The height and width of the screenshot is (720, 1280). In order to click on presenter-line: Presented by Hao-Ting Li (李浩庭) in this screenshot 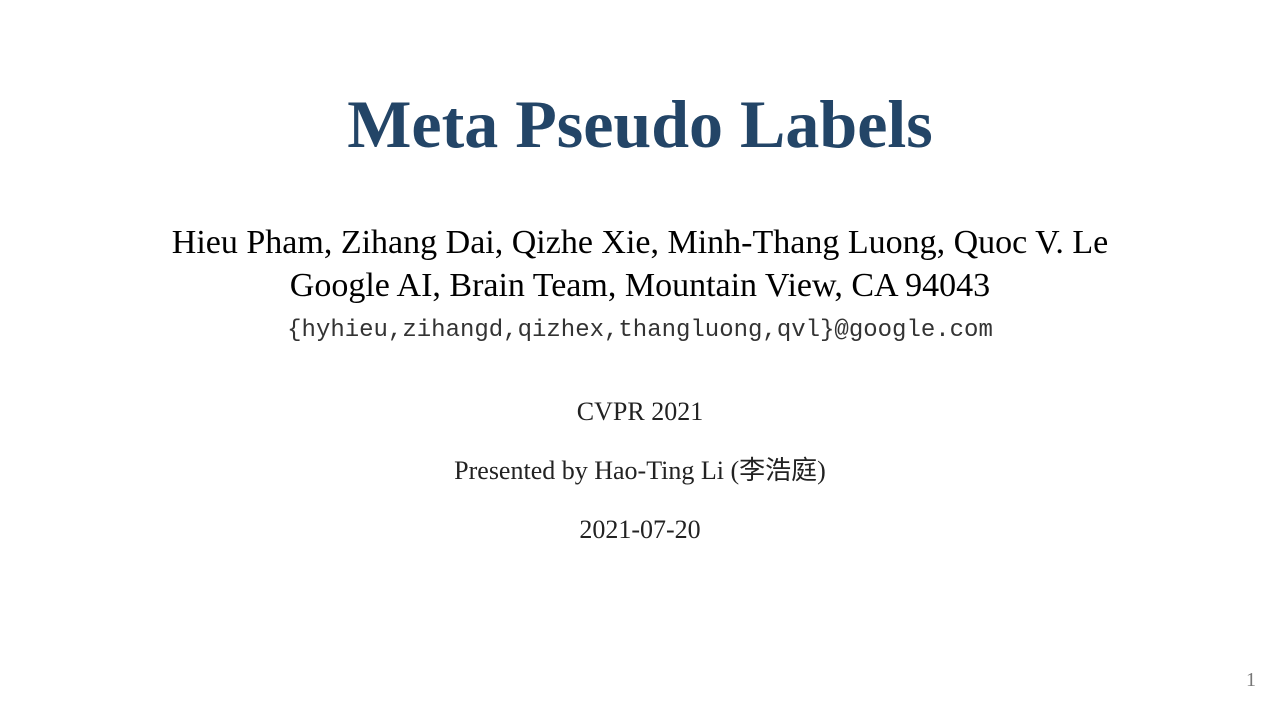, I will do `click(640, 470)`.